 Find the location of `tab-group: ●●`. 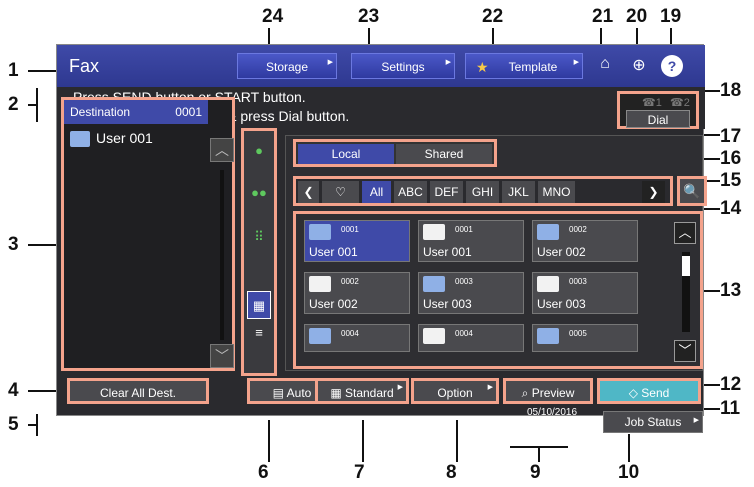

tab-group: ●● is located at coordinates (259, 193).